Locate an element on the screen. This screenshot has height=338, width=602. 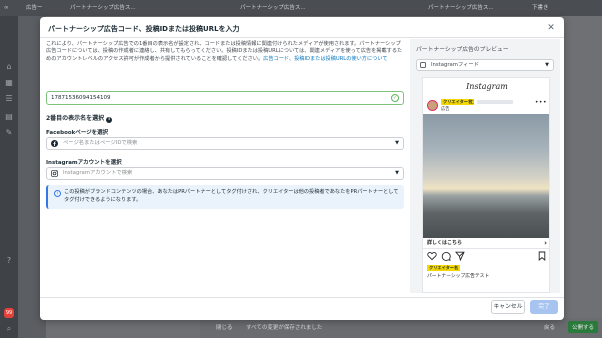
post-actions is located at coordinates (487, 257).